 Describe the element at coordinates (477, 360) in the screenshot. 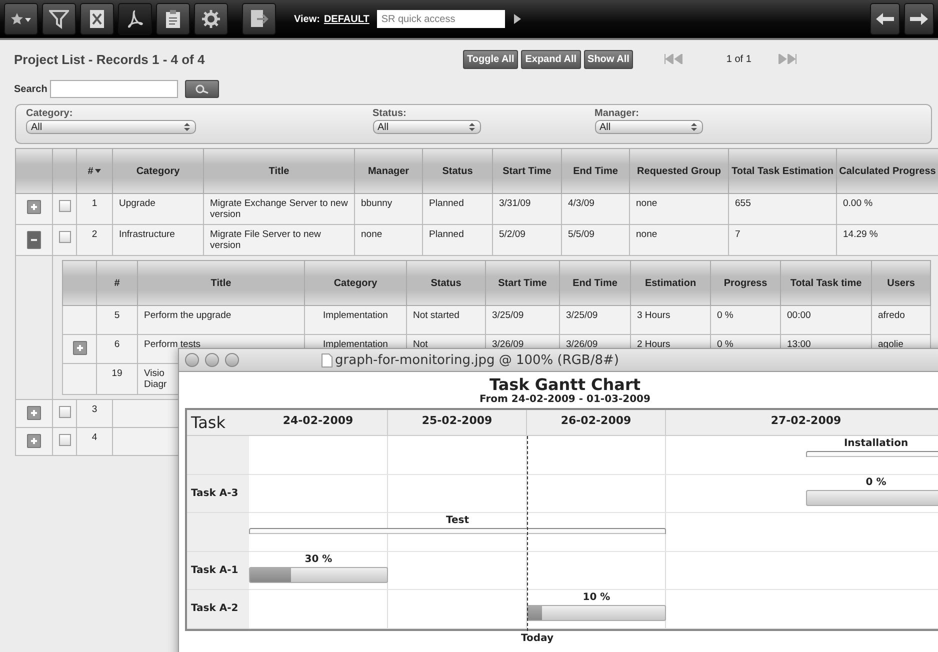

I see `window-title: graph-for-monitoring.jpg @ 100% (RGB/8#)` at that location.